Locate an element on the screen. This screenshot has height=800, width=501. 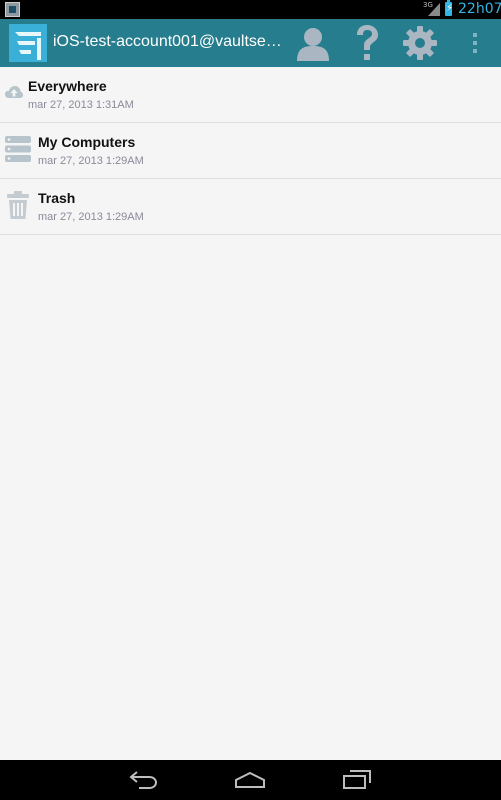
back-icon is located at coordinates (143, 780).